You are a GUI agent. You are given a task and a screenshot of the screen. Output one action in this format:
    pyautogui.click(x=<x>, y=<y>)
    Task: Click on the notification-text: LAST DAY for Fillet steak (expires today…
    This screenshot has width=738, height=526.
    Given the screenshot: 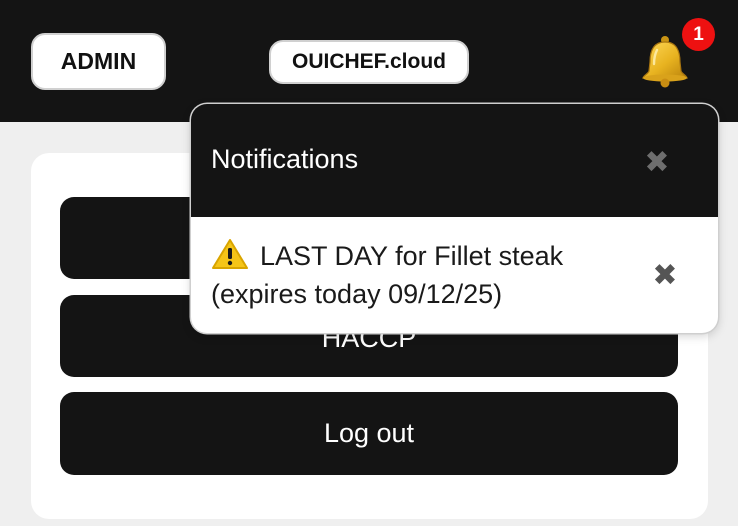 What is the action you would take?
    pyautogui.click(x=421, y=275)
    